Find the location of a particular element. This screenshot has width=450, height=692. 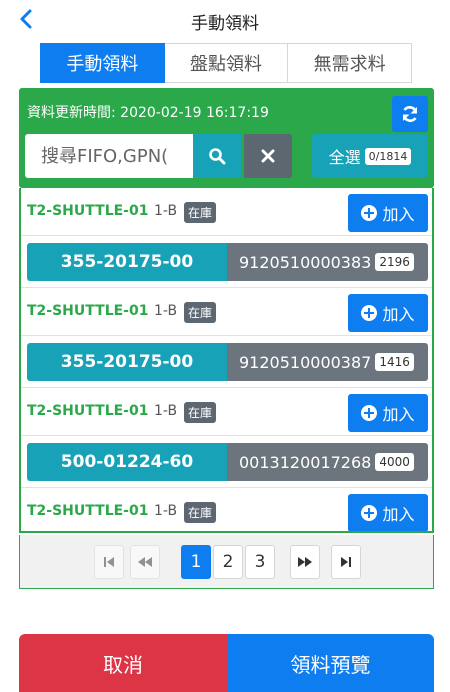

quantity-badge: 1416 is located at coordinates (394, 362).